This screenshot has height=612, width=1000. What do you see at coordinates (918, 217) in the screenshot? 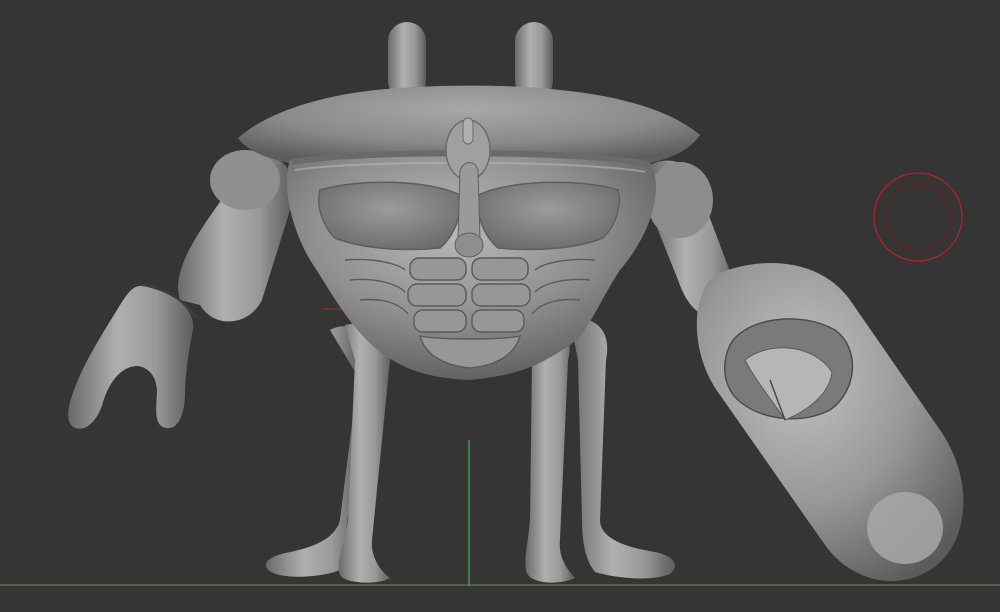
I see `brush-cursor-icon` at bounding box center [918, 217].